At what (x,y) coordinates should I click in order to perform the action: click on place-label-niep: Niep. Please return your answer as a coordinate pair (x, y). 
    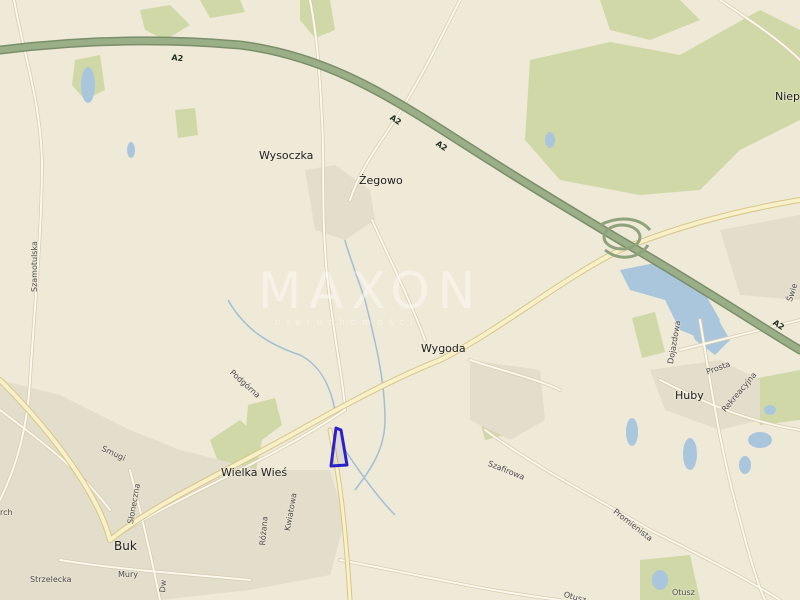
    Looking at the image, I should click on (787, 96).